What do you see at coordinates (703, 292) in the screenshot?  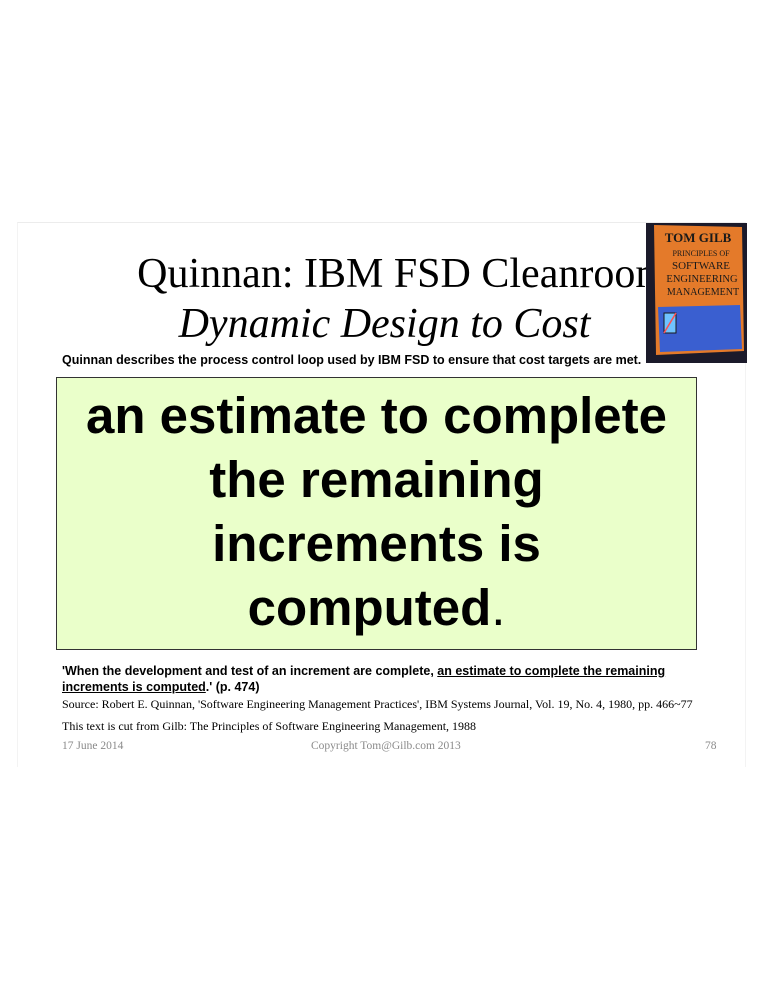 I see `book-title-4: MANAGEMENT` at bounding box center [703, 292].